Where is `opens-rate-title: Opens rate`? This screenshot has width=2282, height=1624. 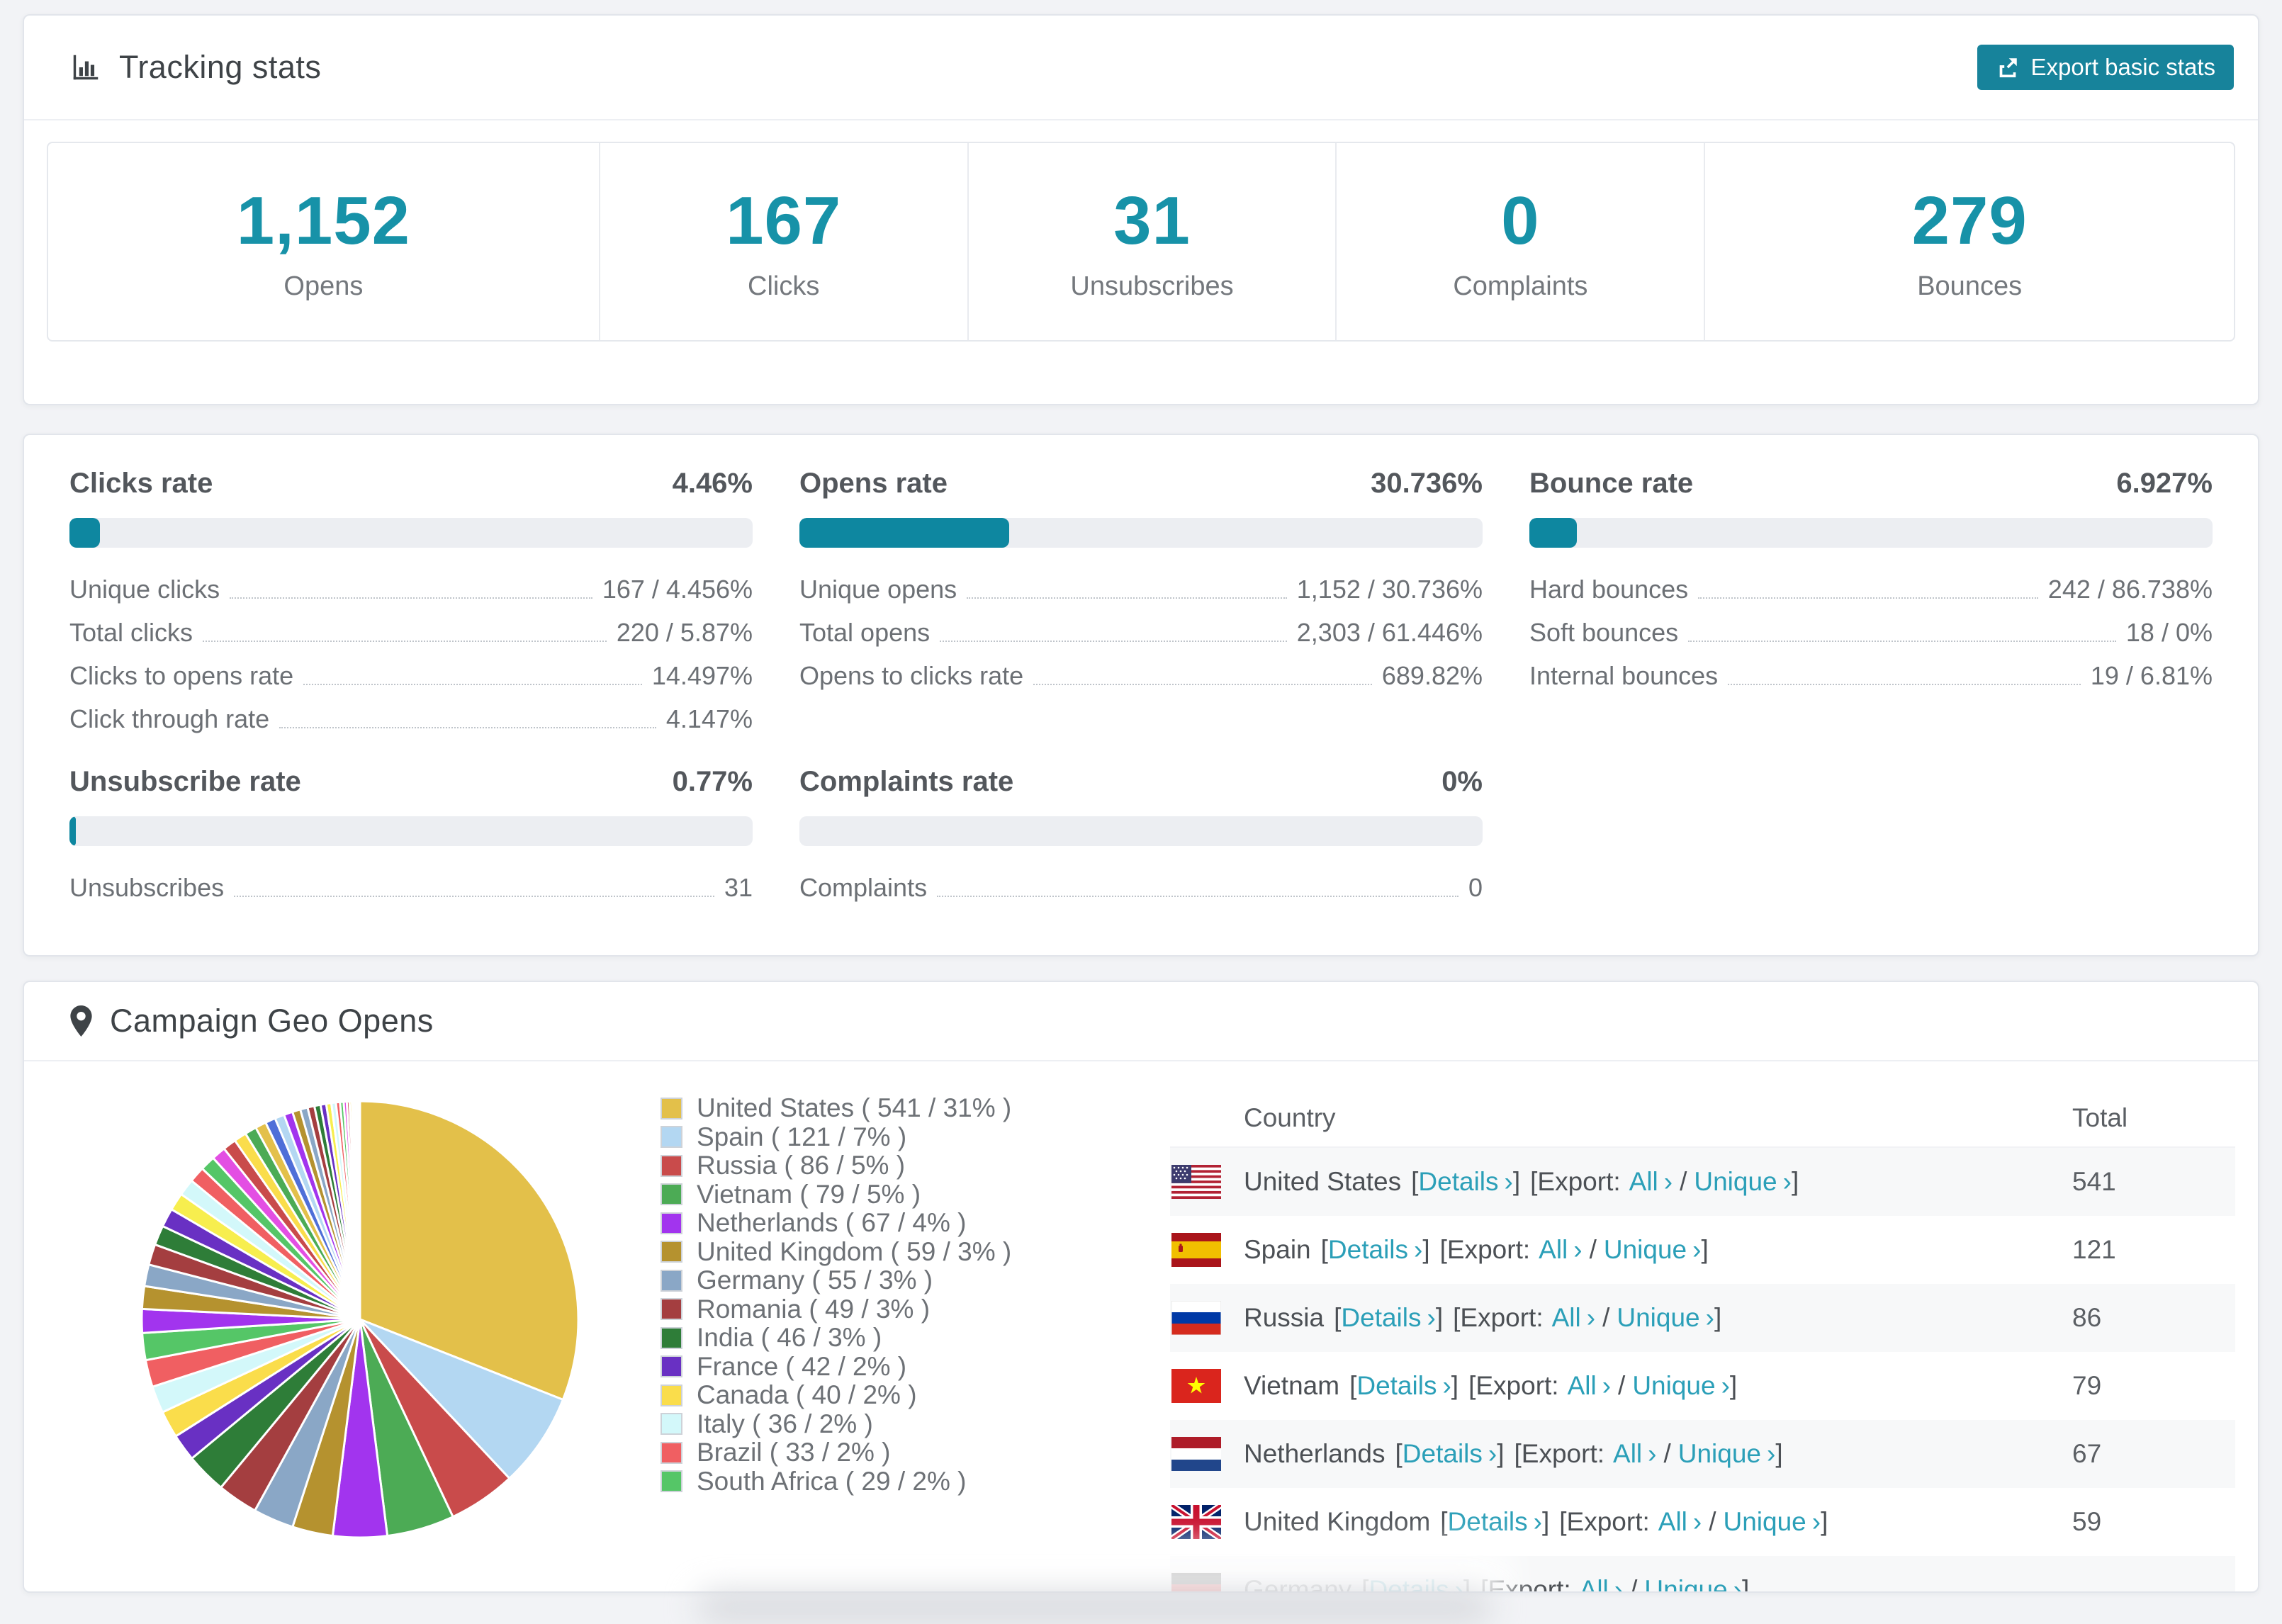
opens-rate-title: Opens rate is located at coordinates (874, 484).